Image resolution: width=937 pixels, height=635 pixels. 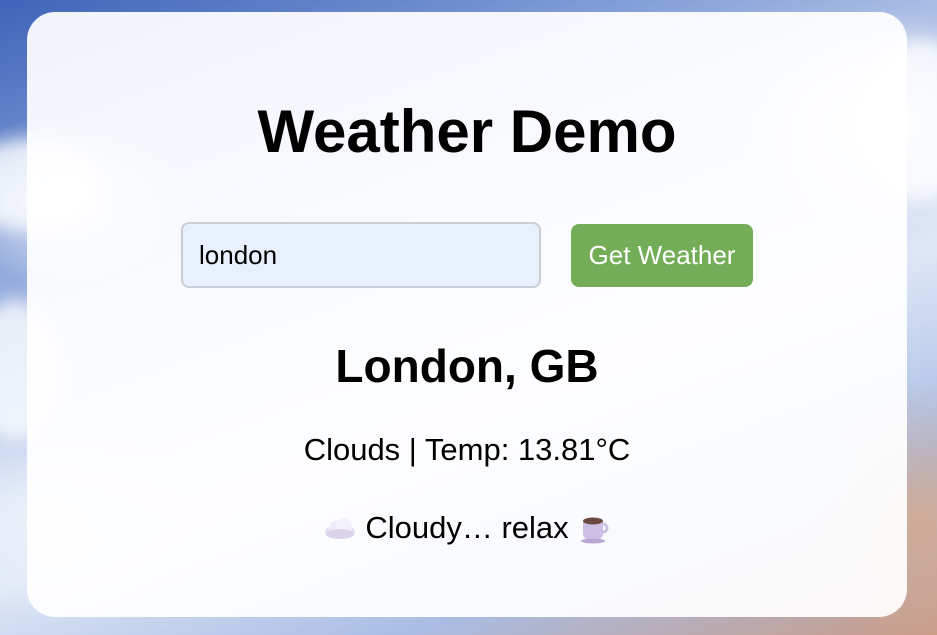 I want to click on cloud-icon, so click(x=339, y=528).